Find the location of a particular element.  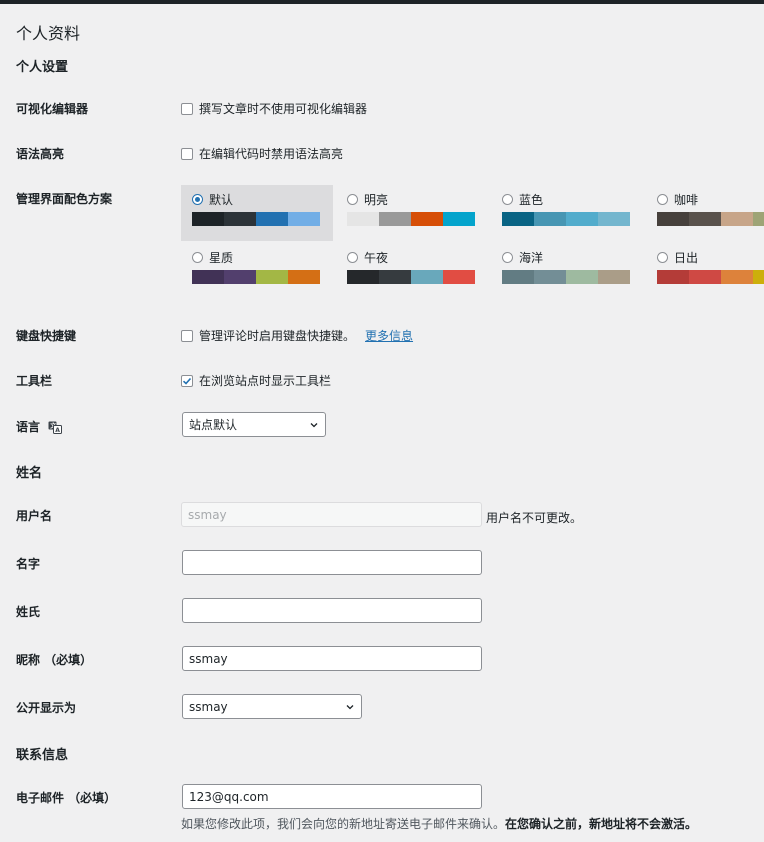

syntax-highlight-text: 在编辑代码时禁用语法高亮 is located at coordinates (271, 154).